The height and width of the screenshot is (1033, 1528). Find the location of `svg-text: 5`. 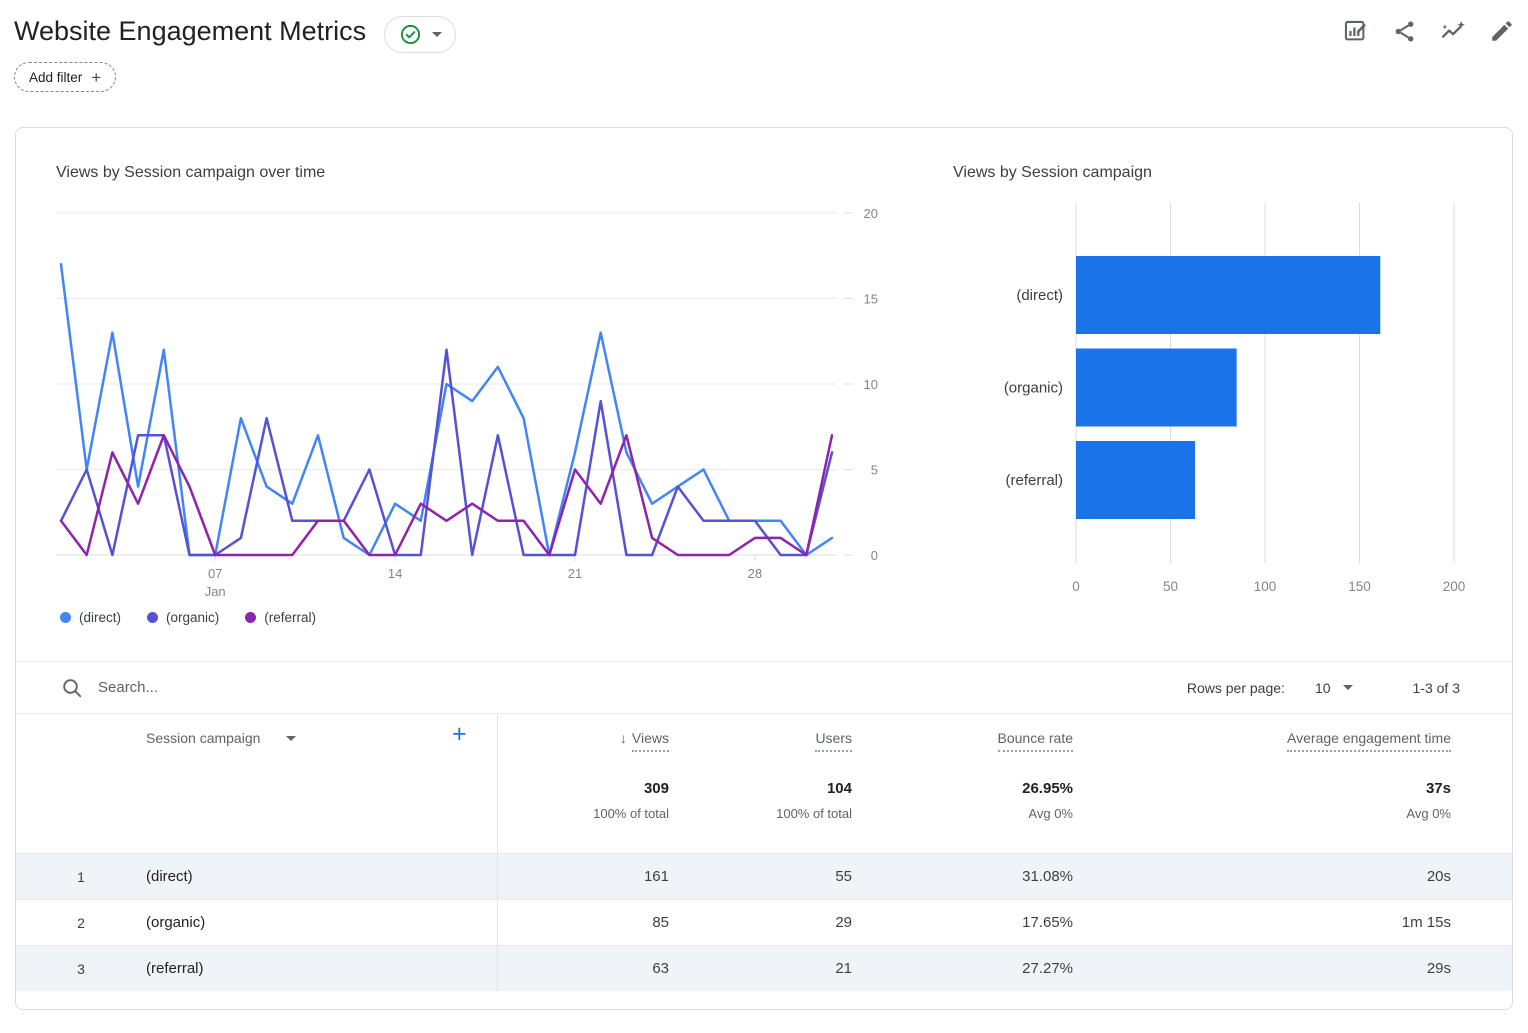

svg-text: 5 is located at coordinates (874, 470).